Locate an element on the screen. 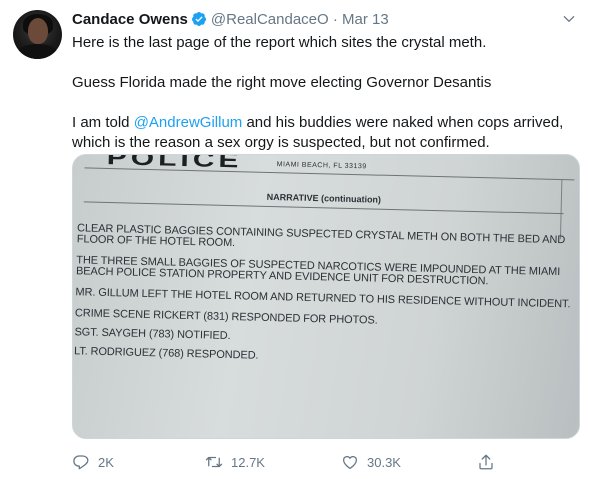 This screenshot has width=590, height=479. tweet-line-3-prefix: I am told is located at coordinates (103, 122).